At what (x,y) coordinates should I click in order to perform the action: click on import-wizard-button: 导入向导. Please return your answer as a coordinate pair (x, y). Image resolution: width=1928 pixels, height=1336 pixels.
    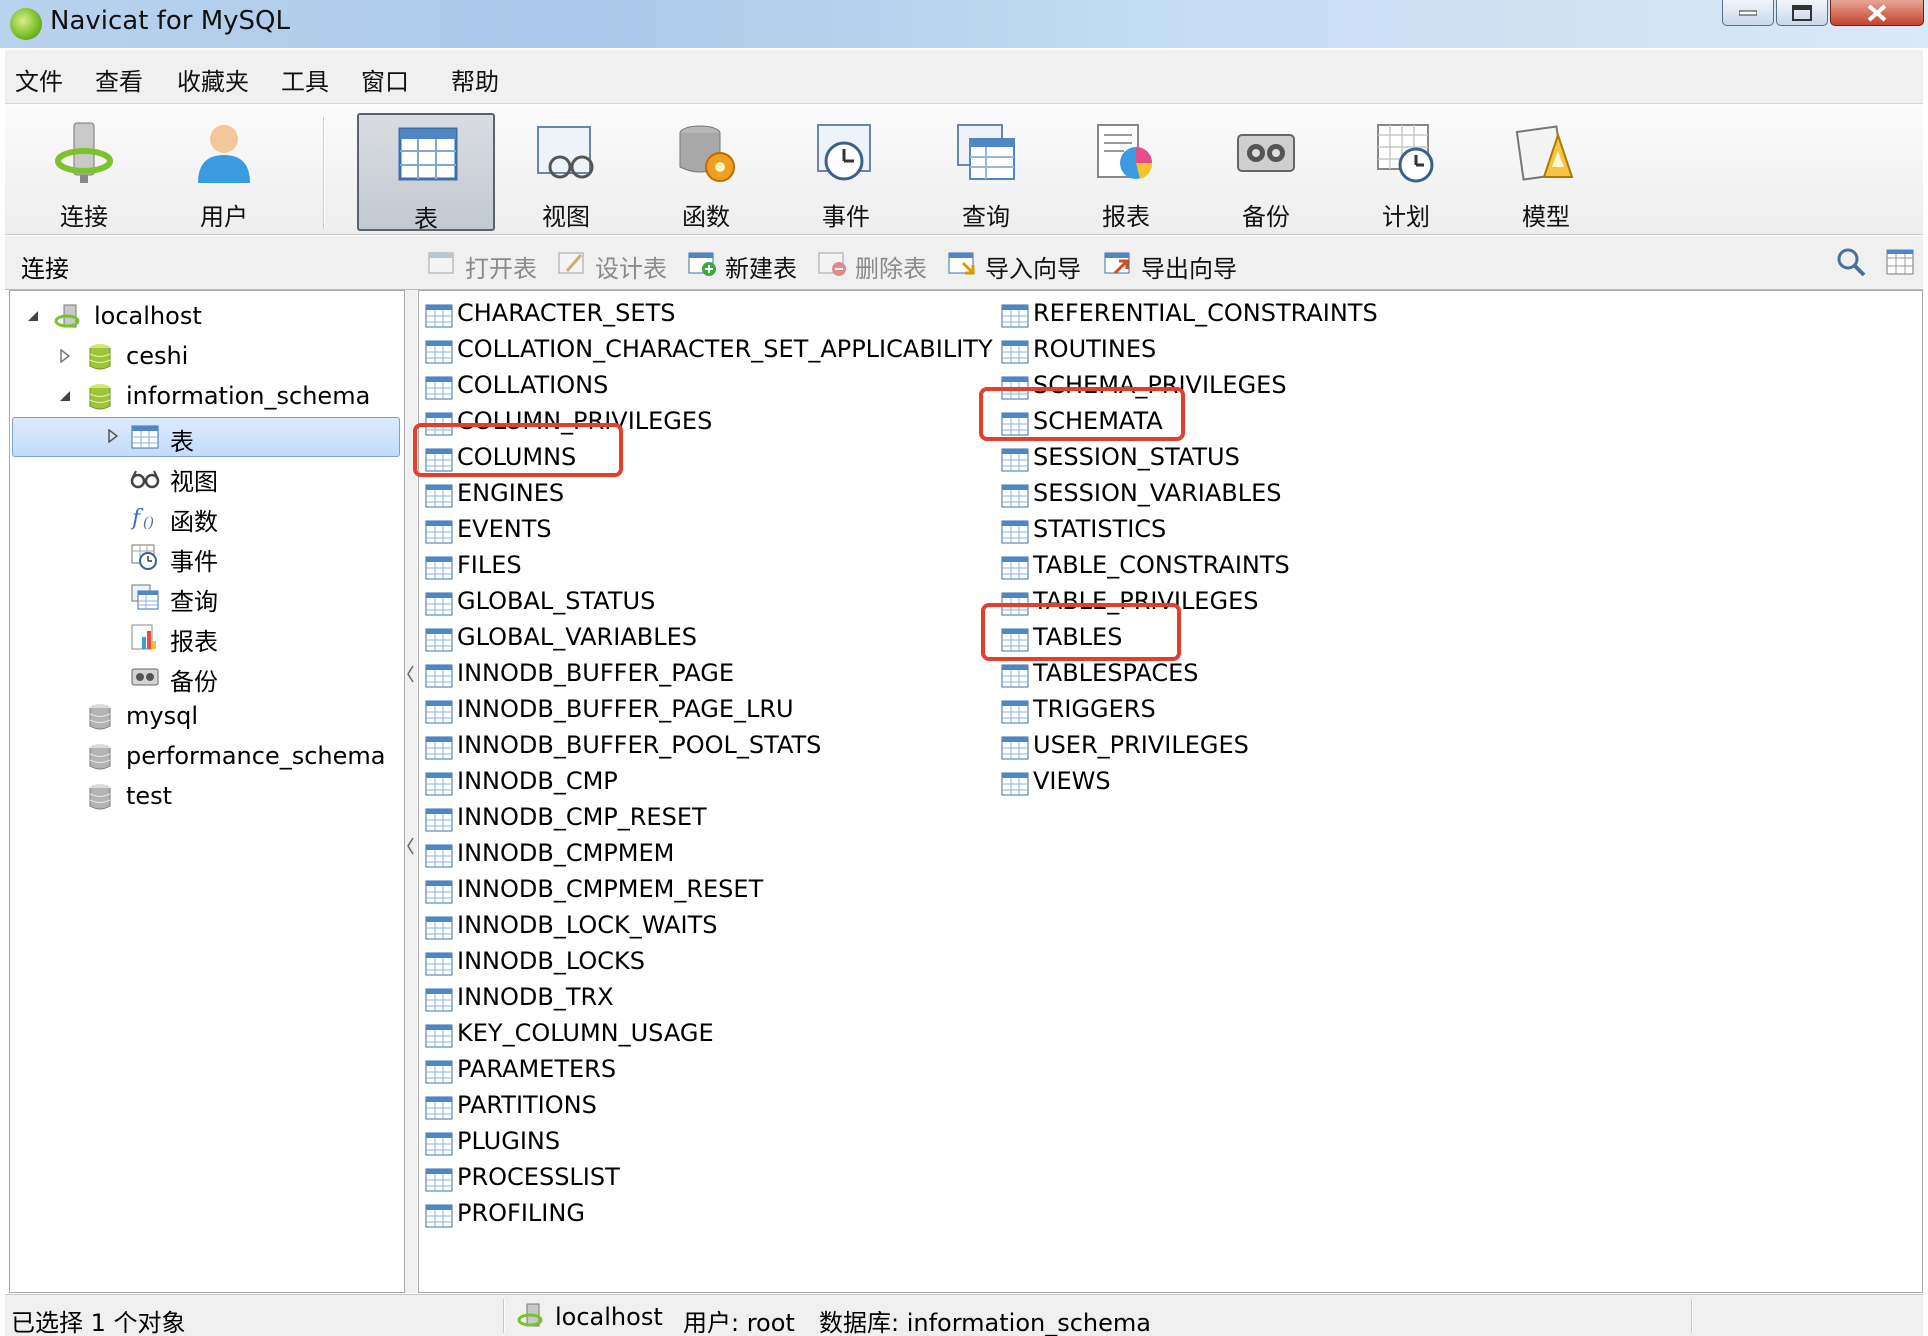
    Looking at the image, I should click on (1014, 266).